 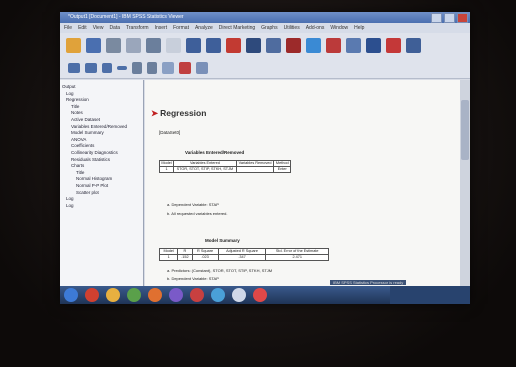 What do you see at coordinates (68, 28) in the screenshot?
I see `menu-file: File` at bounding box center [68, 28].